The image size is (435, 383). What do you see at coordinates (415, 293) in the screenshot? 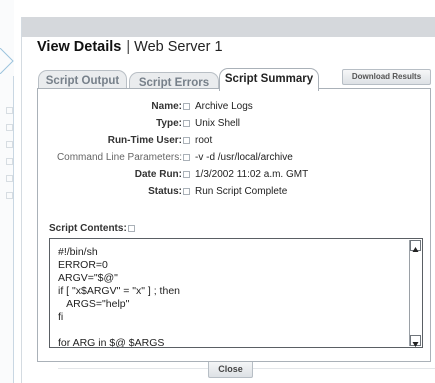
I see `scrollbar` at bounding box center [415, 293].